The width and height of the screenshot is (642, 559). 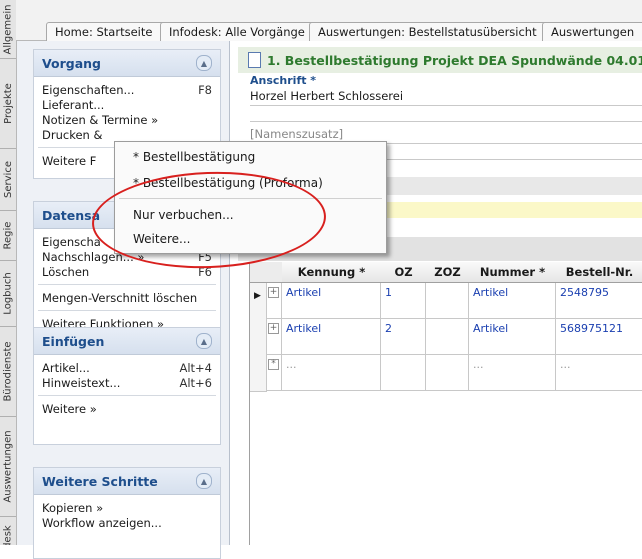 I want to click on section-header: Weitere Schritte ▲, so click(x=127, y=481).